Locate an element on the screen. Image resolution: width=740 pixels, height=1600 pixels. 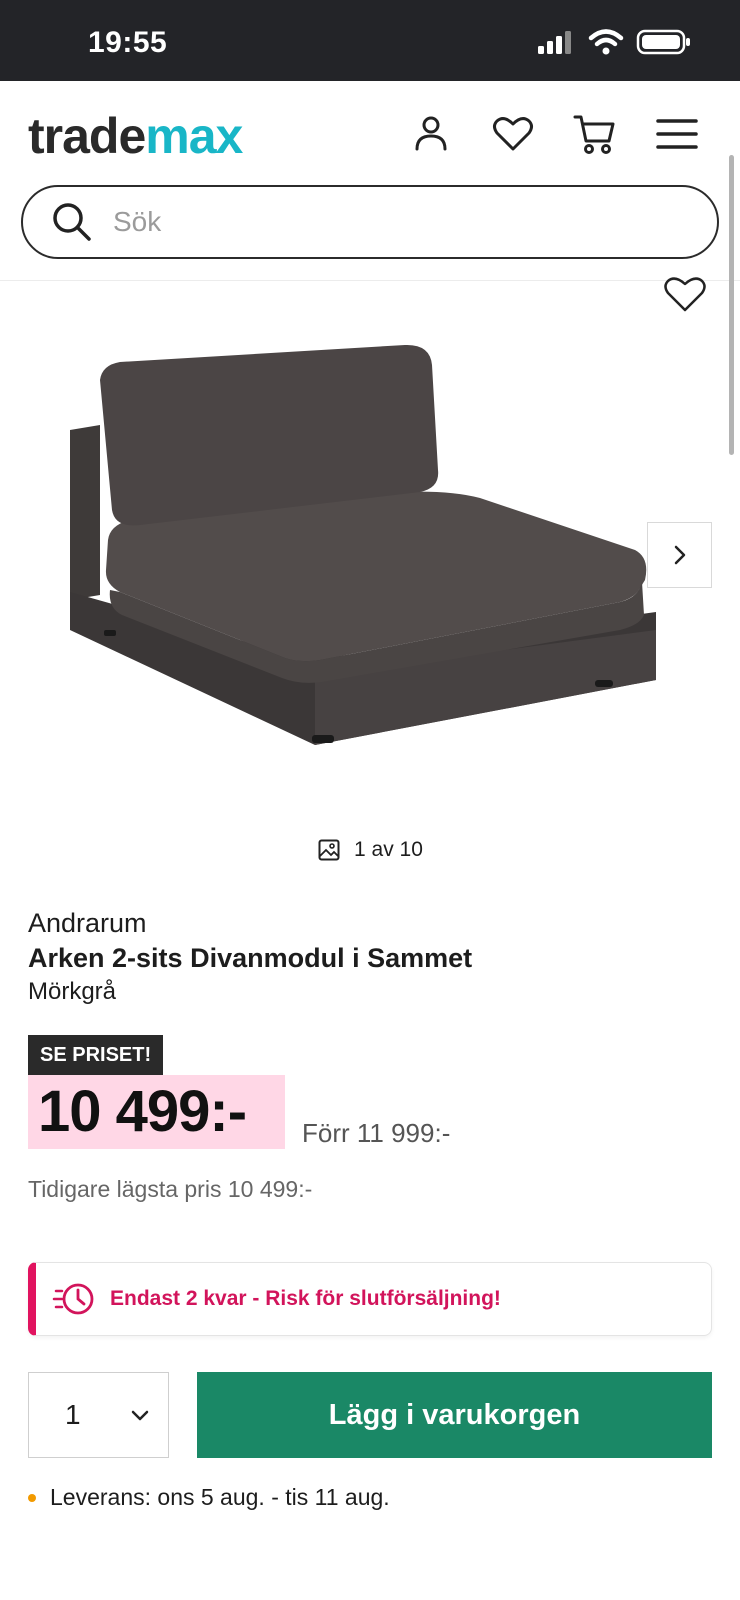
account-icon is located at coordinates (431, 134).